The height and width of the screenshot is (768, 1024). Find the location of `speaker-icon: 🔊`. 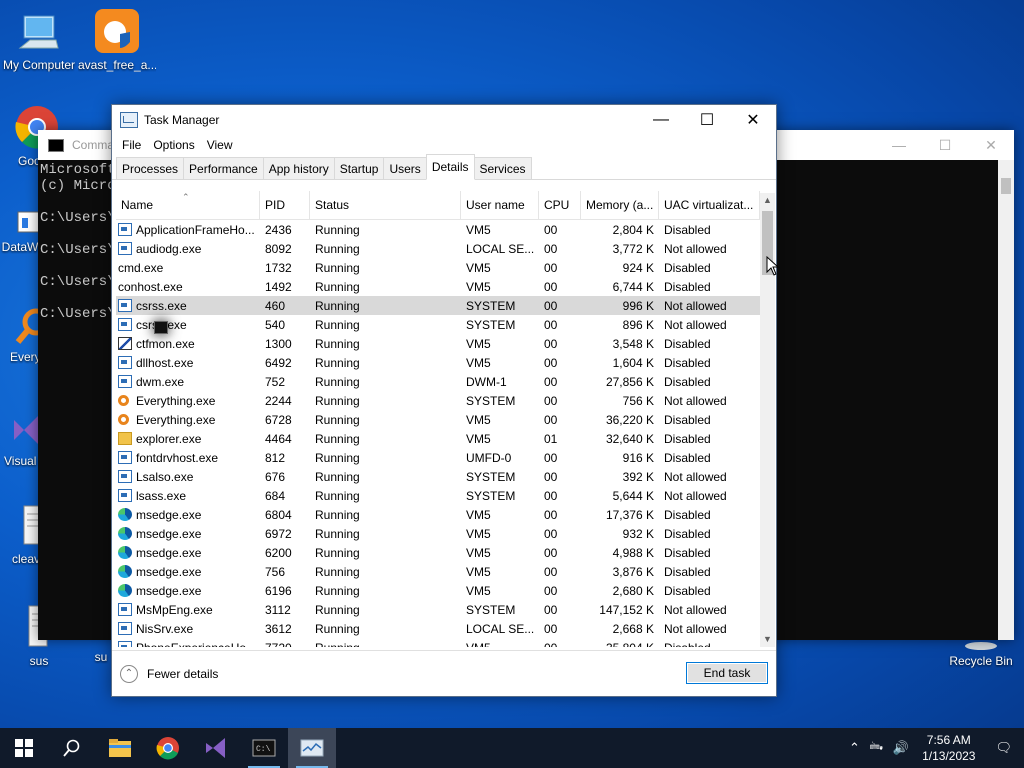

speaker-icon: 🔊 is located at coordinates (901, 748).